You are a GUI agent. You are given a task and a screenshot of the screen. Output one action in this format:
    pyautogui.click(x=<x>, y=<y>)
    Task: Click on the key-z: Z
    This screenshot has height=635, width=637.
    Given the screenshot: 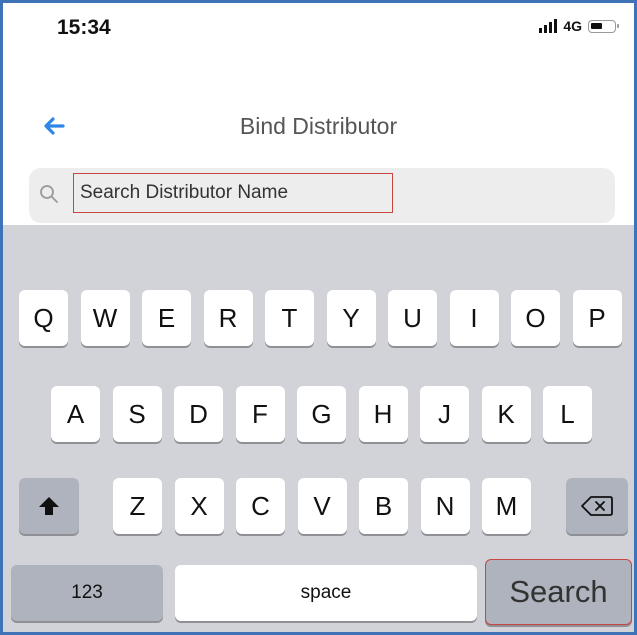 What is the action you would take?
    pyautogui.click(x=137, y=506)
    